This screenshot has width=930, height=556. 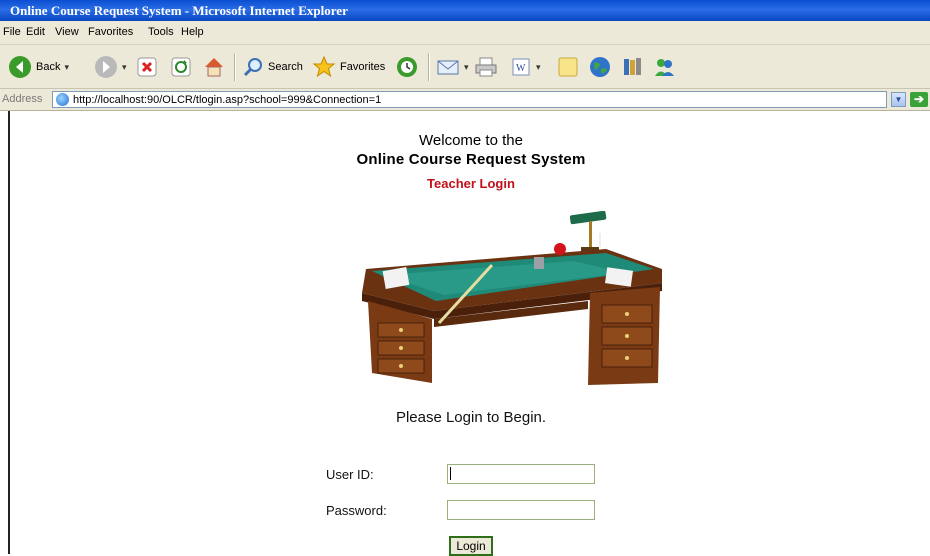 I want to click on menu-help: Help, so click(x=192, y=32).